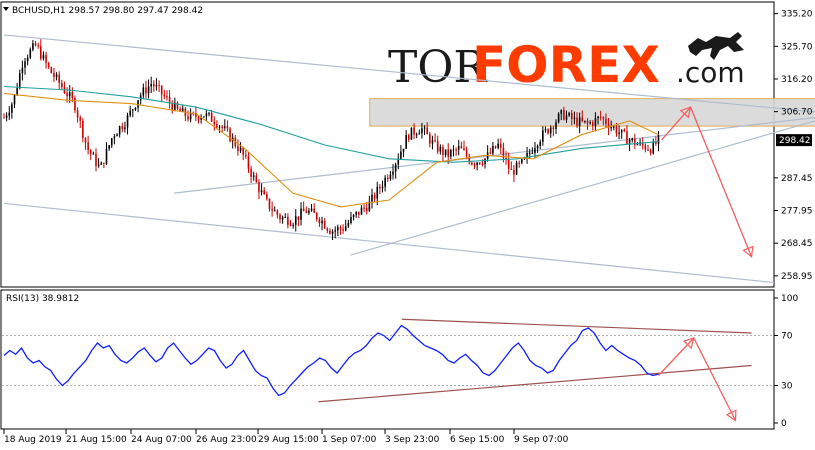 The height and width of the screenshot is (450, 815). I want to click on time-tick-label: 26 Aug 23:00, so click(226, 440).